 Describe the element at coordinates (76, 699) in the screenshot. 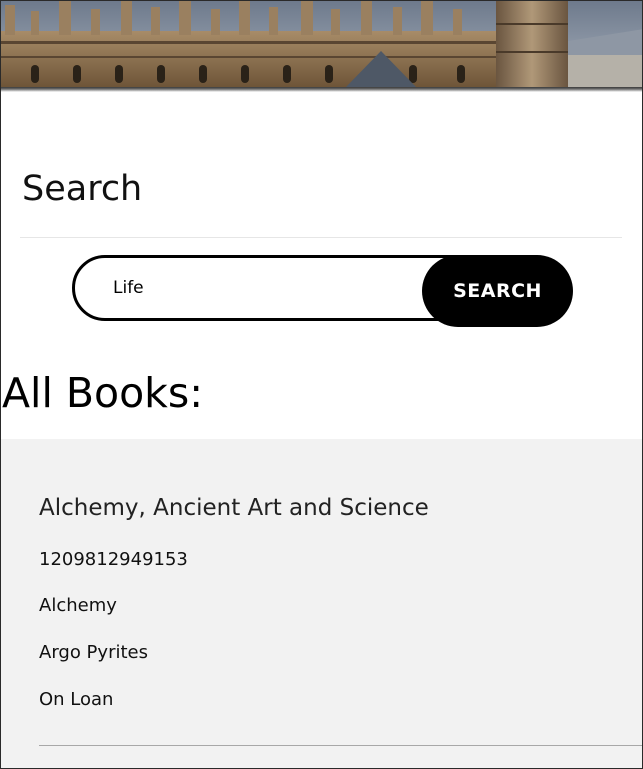

I see `book-status: On Loan` at that location.